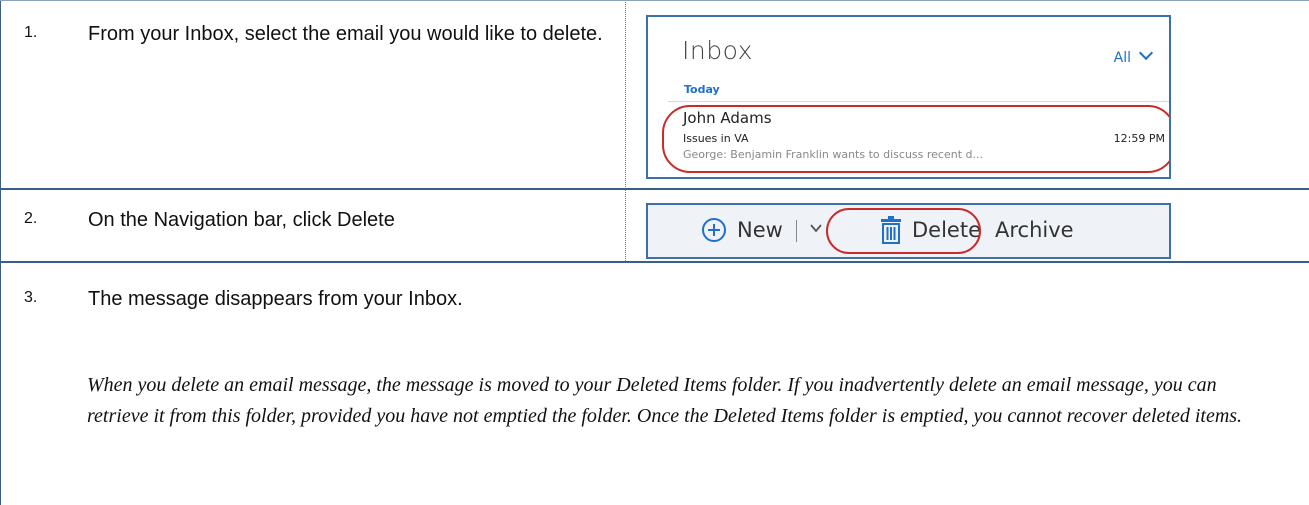 The height and width of the screenshot is (505, 1309). Describe the element at coordinates (31, 297) in the screenshot. I see `step-3-number: 3.` at that location.